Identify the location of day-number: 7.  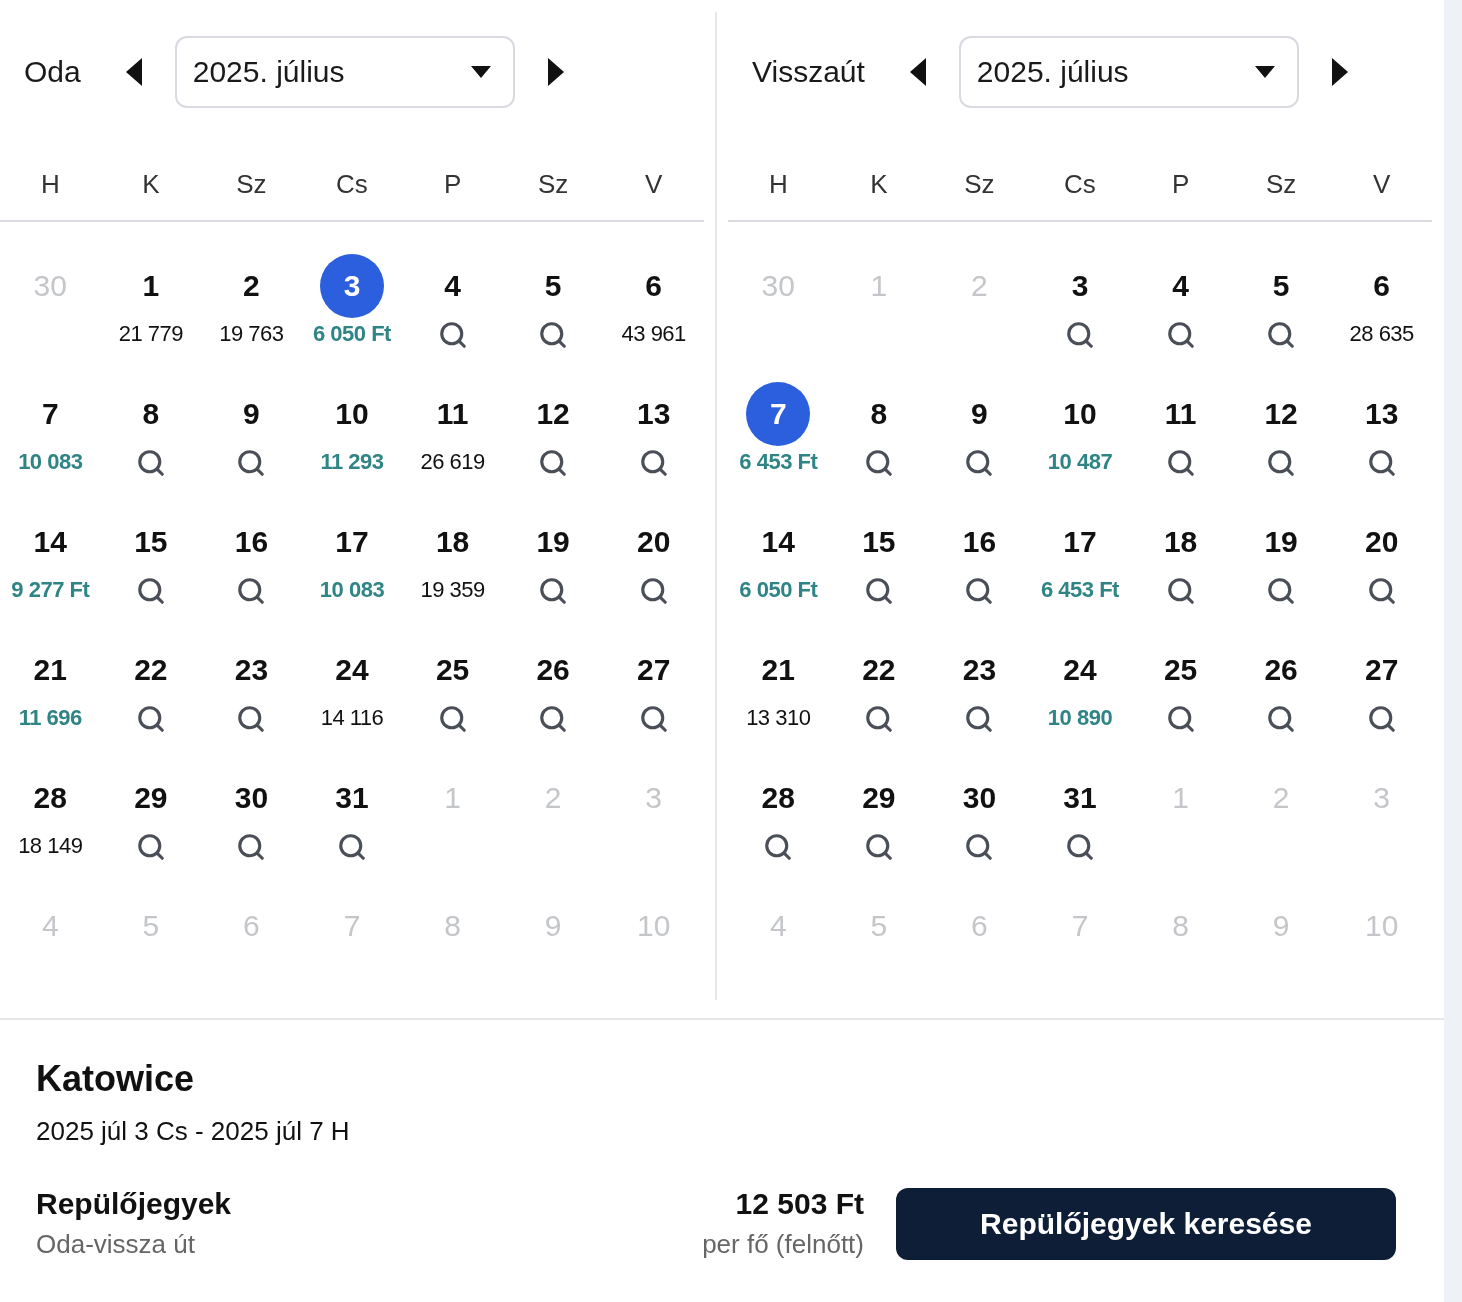
(50, 414).